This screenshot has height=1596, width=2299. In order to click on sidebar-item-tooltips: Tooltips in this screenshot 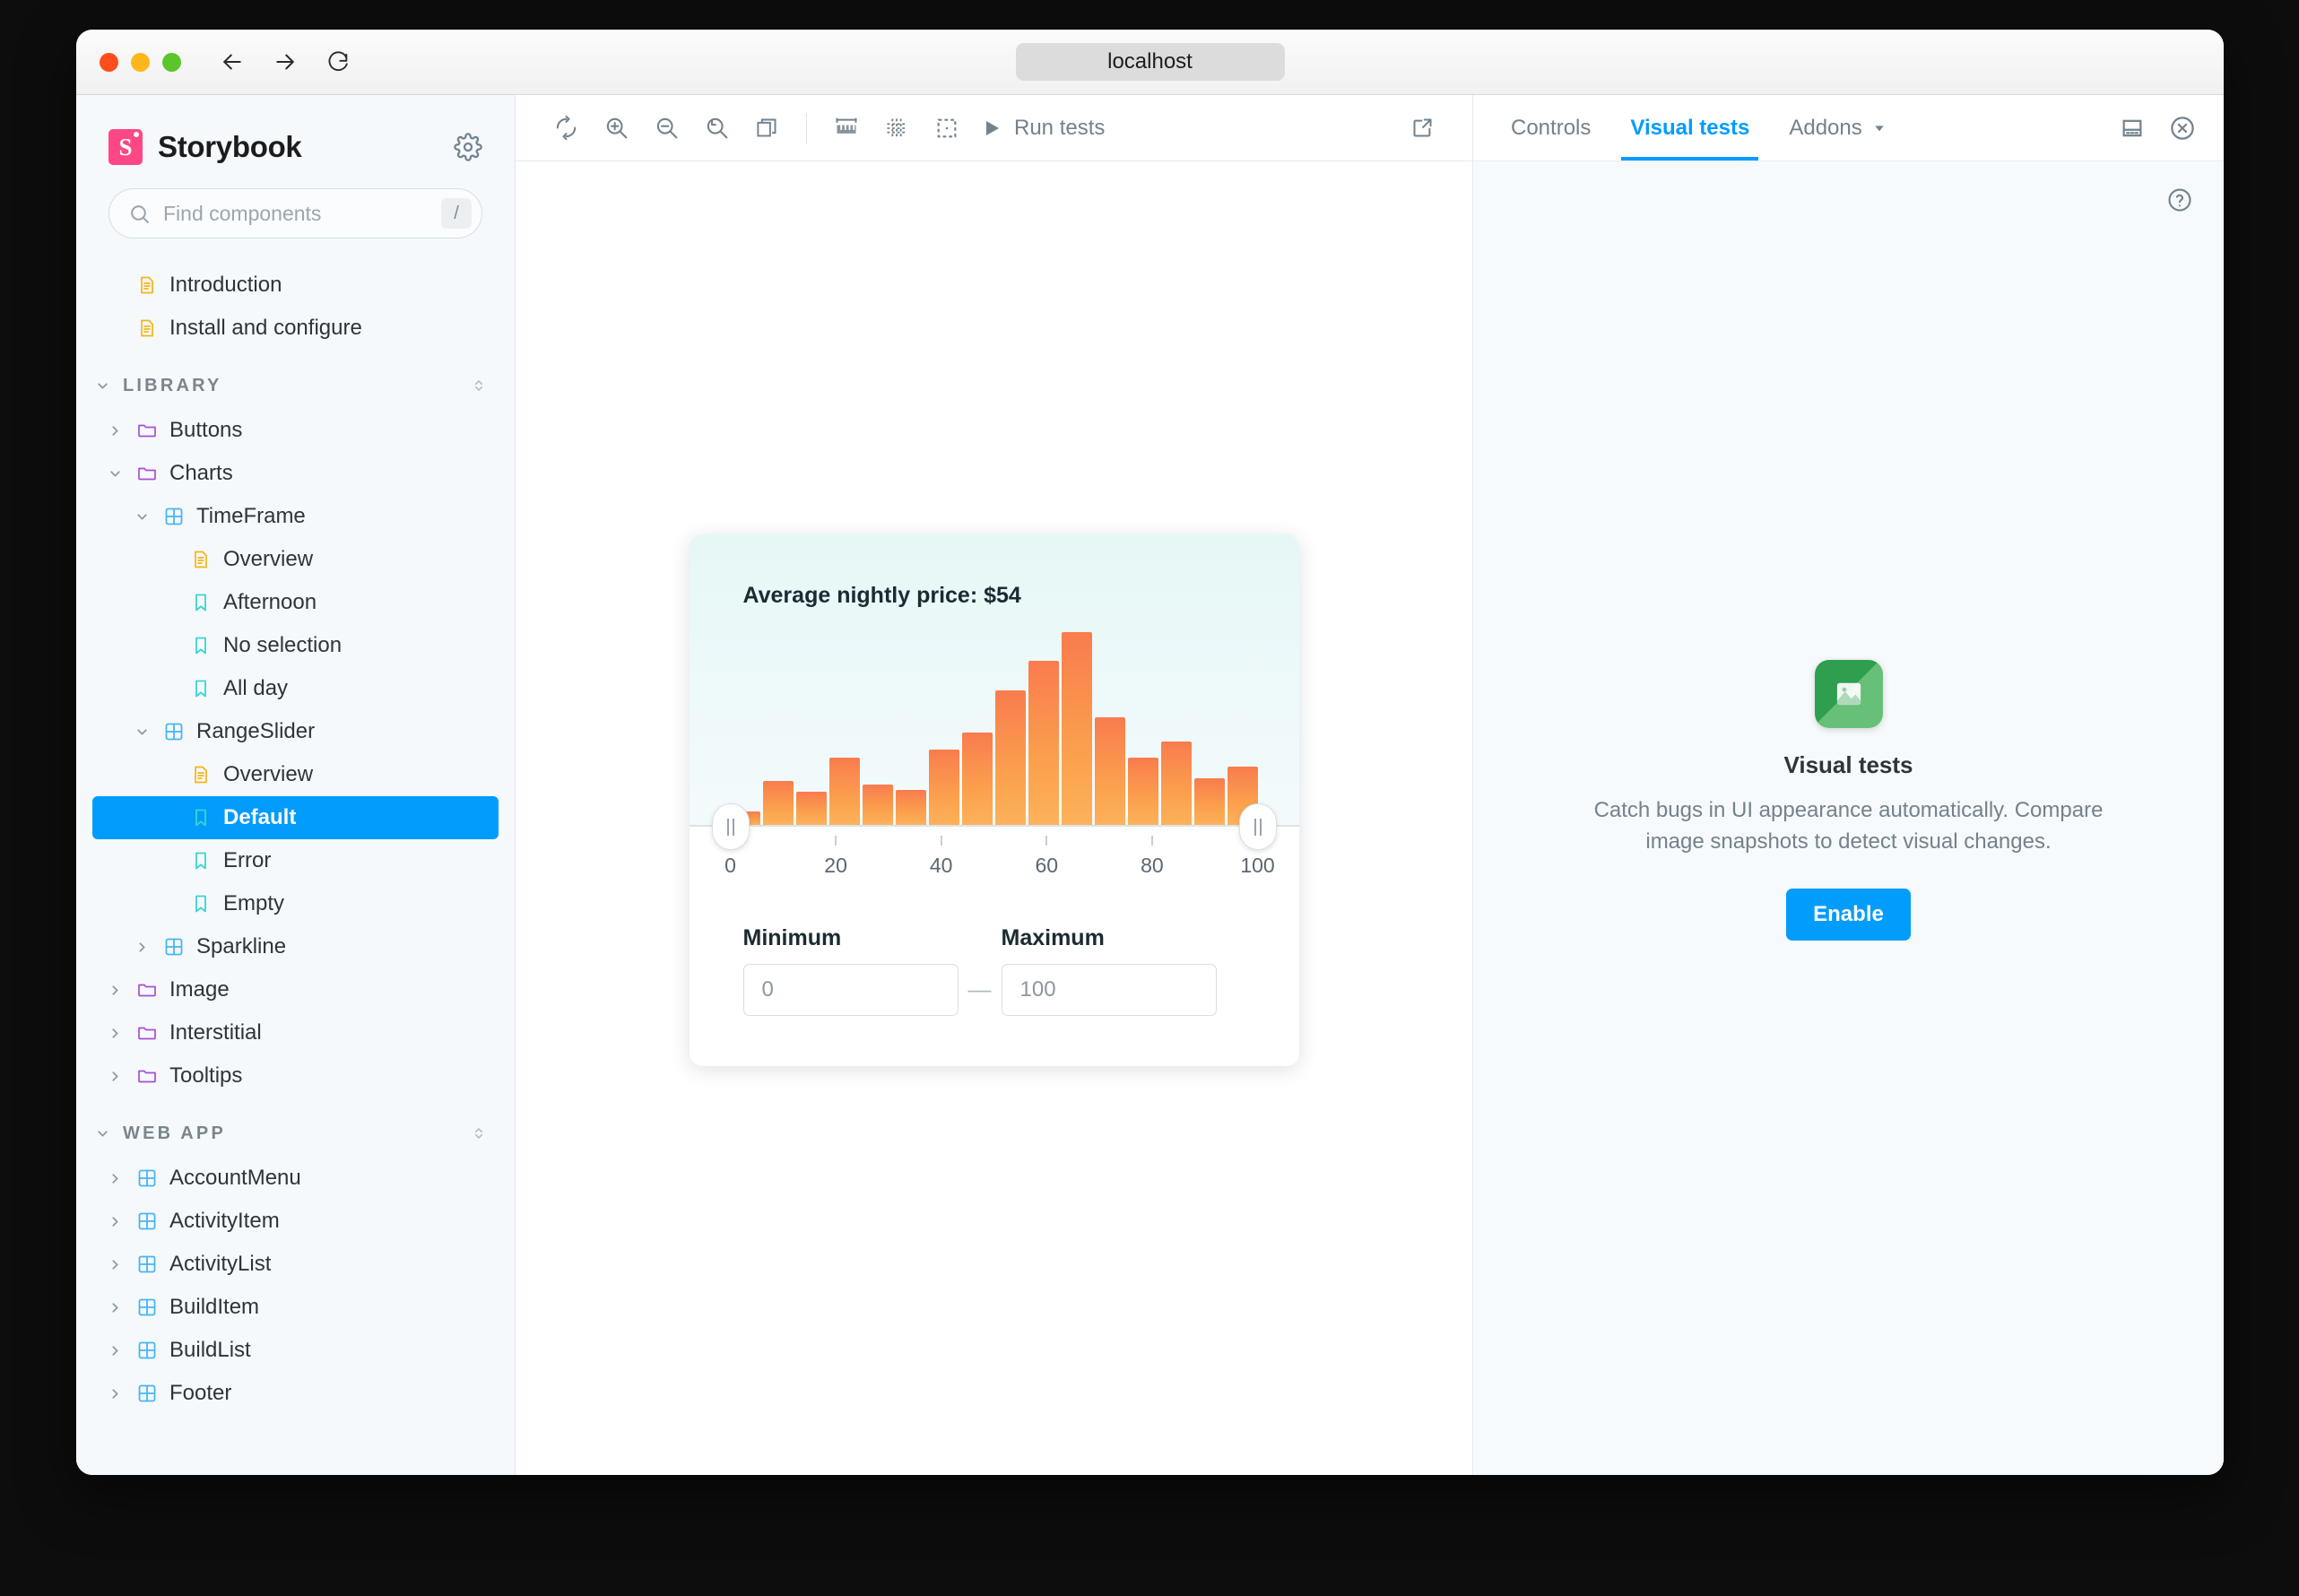, I will do `click(295, 1075)`.